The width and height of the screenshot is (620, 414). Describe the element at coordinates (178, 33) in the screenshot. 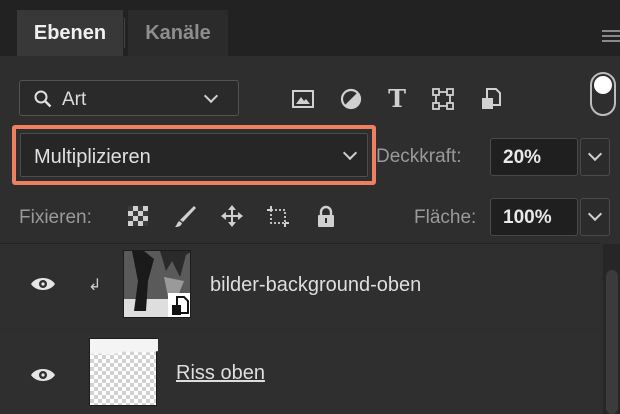

I see `tab-channels: Kanäle` at that location.